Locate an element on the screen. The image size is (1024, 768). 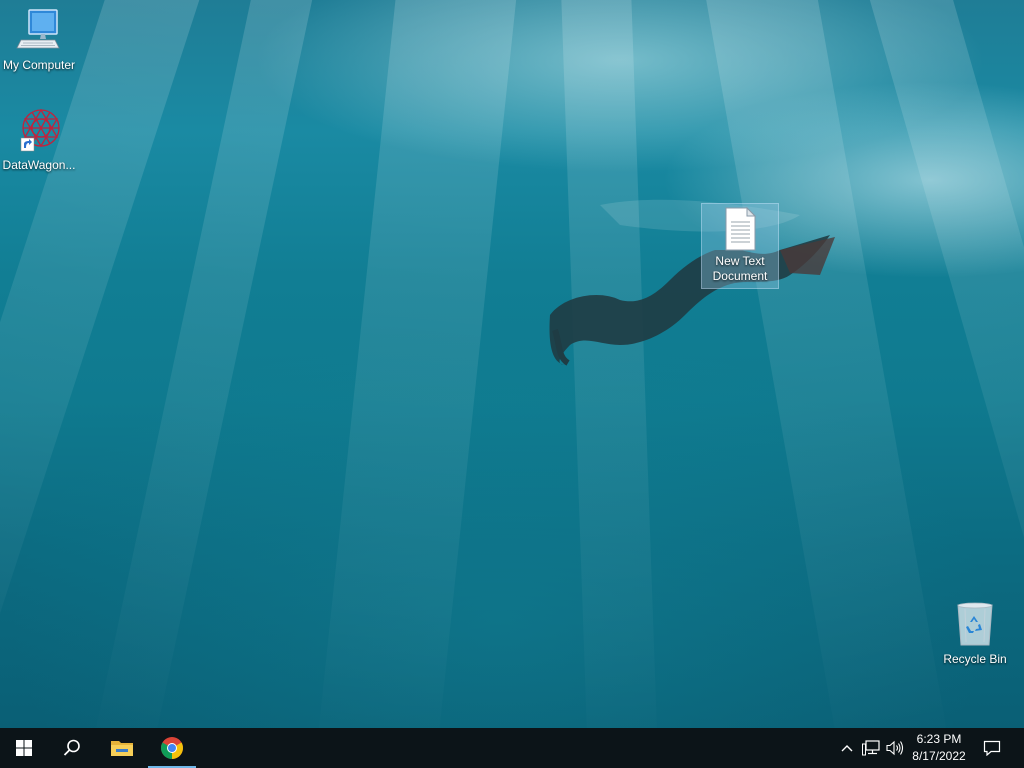
desktop-icon-label: My Computer is located at coordinates (39, 65).